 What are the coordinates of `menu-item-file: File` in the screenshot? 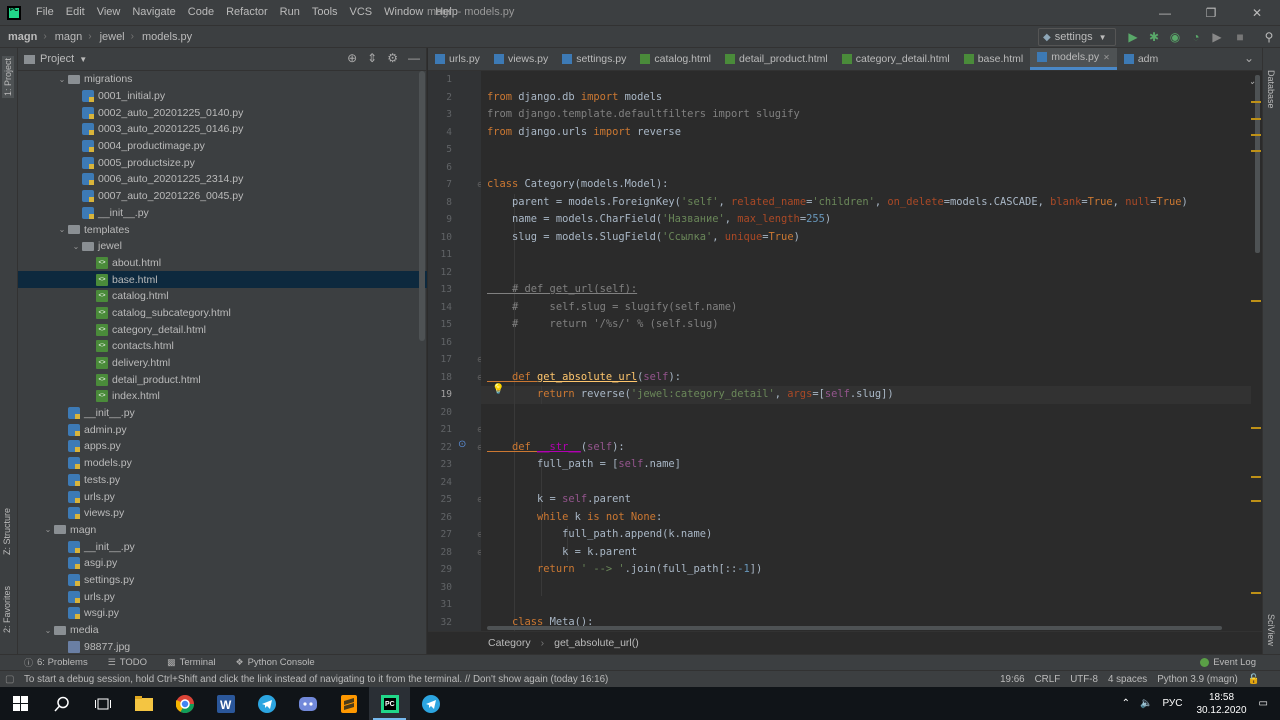 It's located at (45, 12).